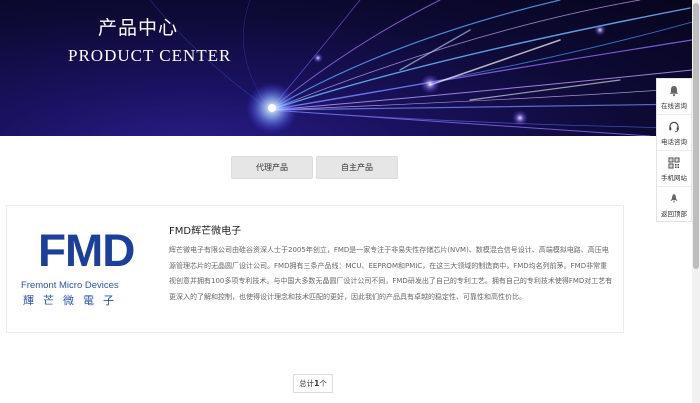 The image size is (700, 403). I want to click on logo-wordmark: FMD, so click(86, 250).